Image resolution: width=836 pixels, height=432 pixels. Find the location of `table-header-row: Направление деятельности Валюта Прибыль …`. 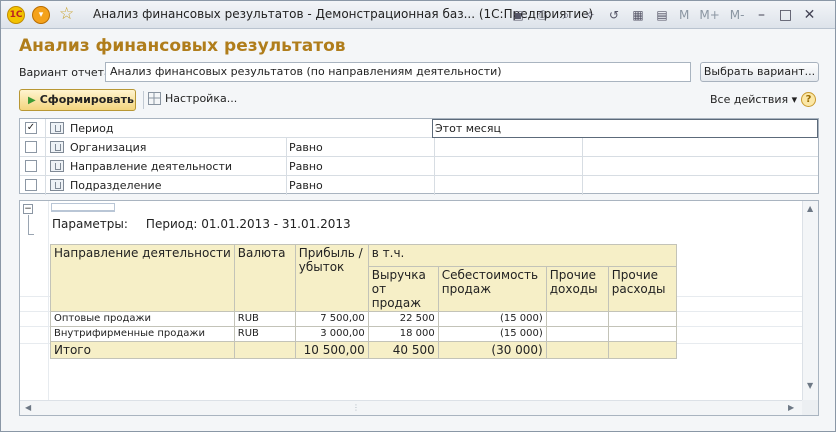

table-header-row: Направление деятельности Валюта Прибыль … is located at coordinates (363, 278).